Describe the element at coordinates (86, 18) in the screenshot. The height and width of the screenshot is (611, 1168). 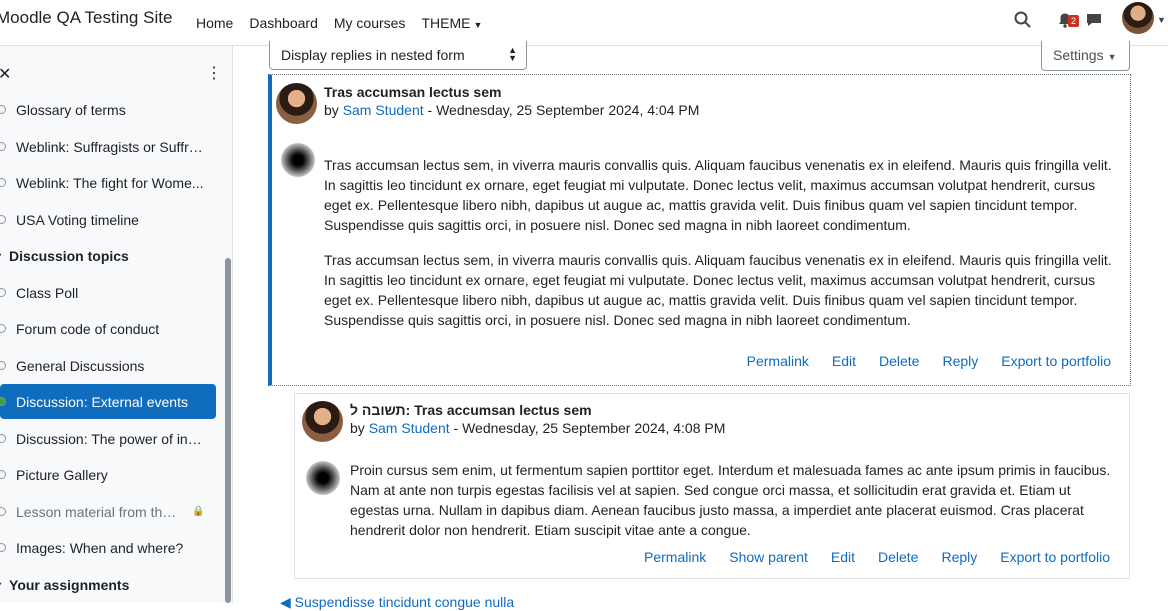
I see `site-name: Moodle QA Testing Site` at that location.